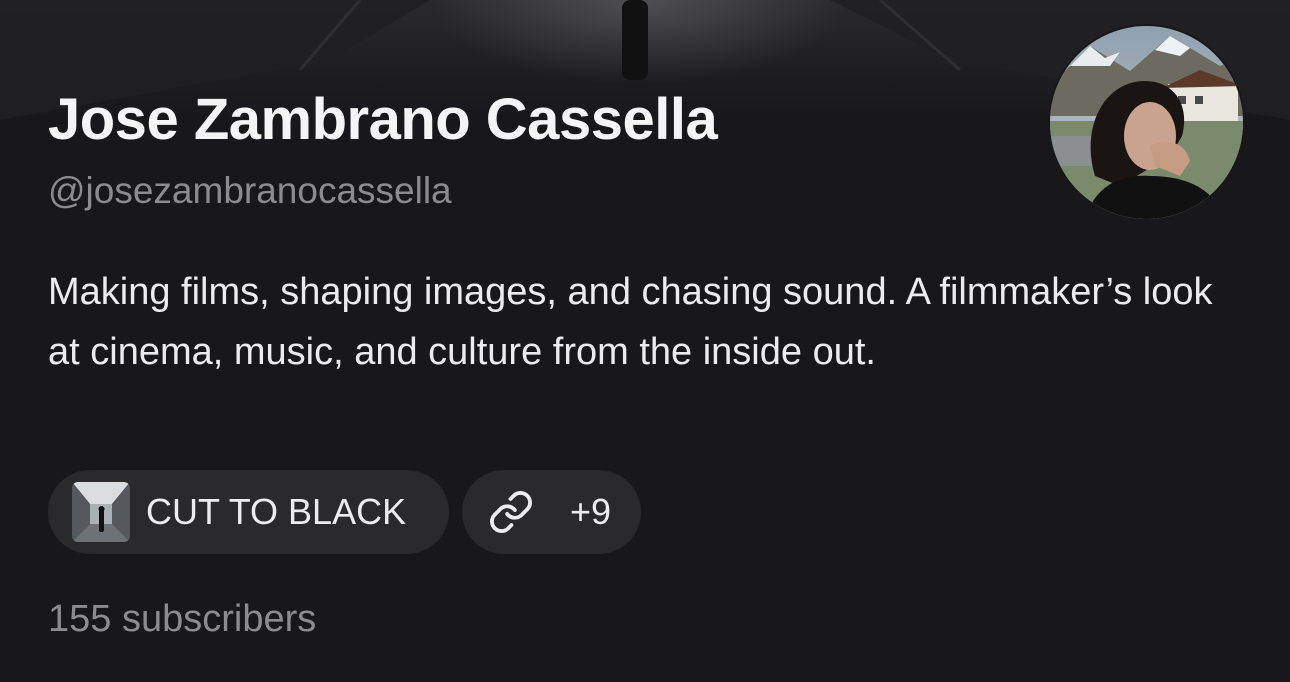 This screenshot has width=1290, height=682. I want to click on publication-chip: CUT TO BLACK, so click(248, 512).